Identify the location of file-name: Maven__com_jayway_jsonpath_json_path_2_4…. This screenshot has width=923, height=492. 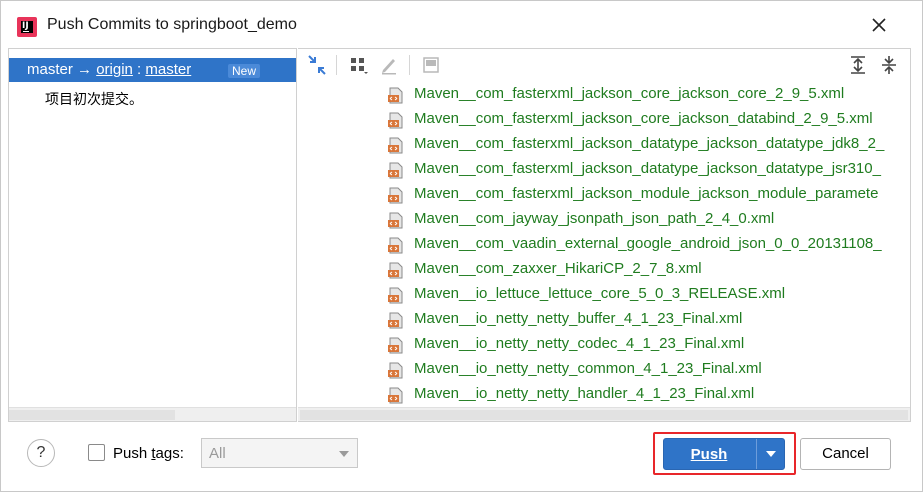
(594, 218).